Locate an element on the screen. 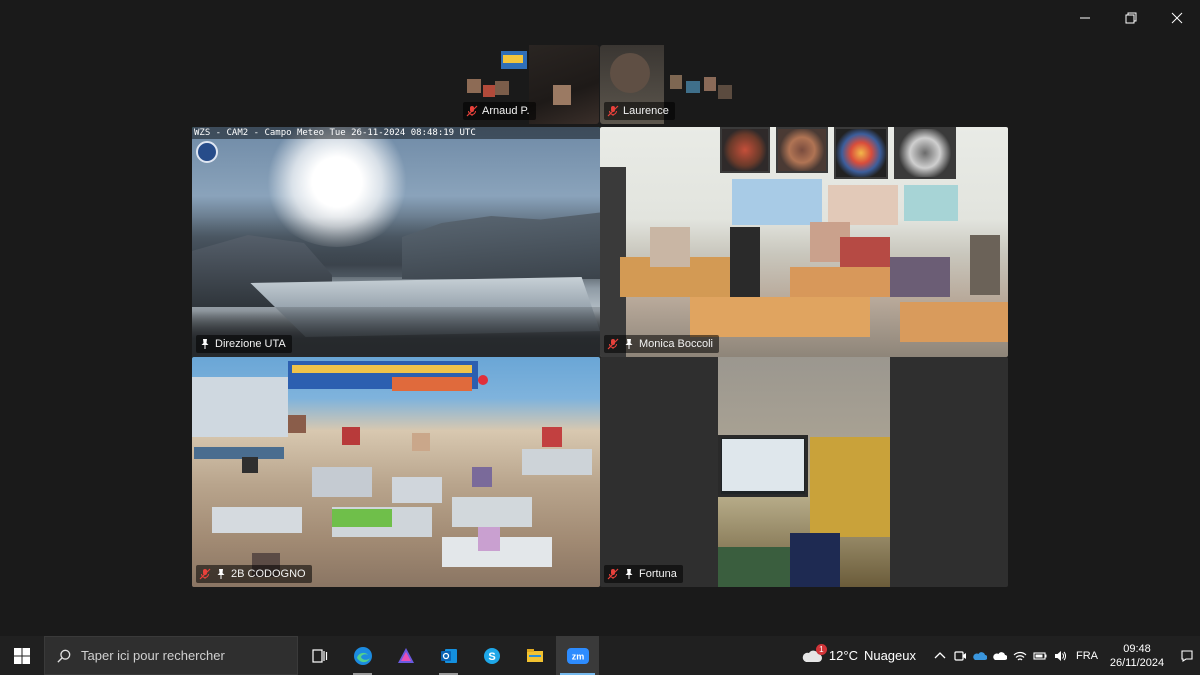 The image size is (1200, 675). battery-button is located at coordinates (1040, 655).